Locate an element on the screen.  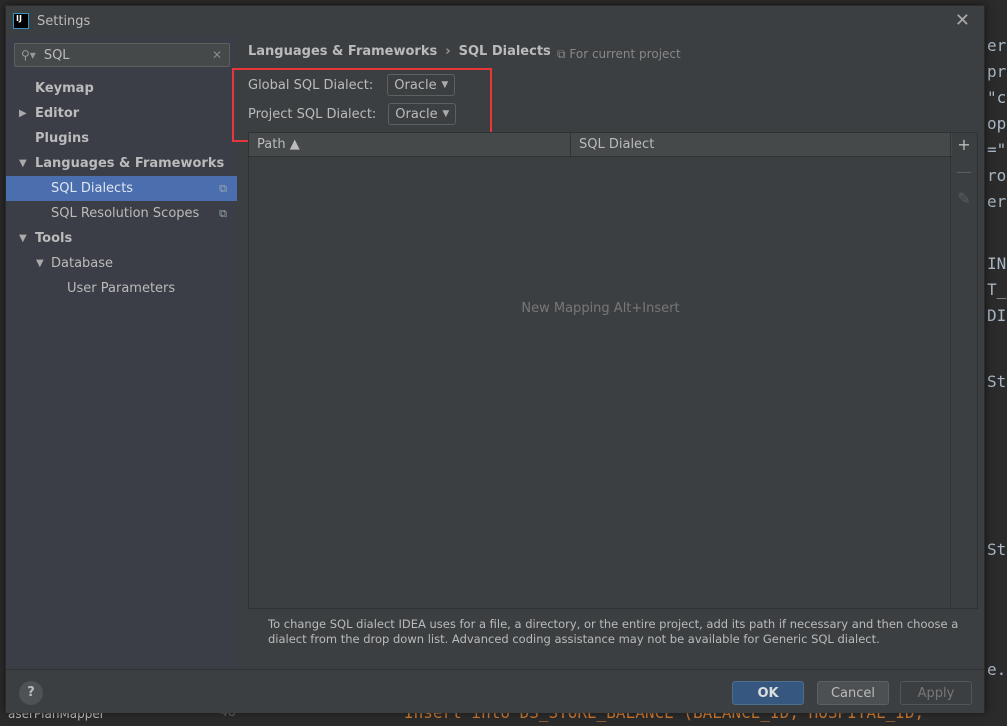
column-header-sql-dialect: SQL Dialect is located at coordinates (612, 144).